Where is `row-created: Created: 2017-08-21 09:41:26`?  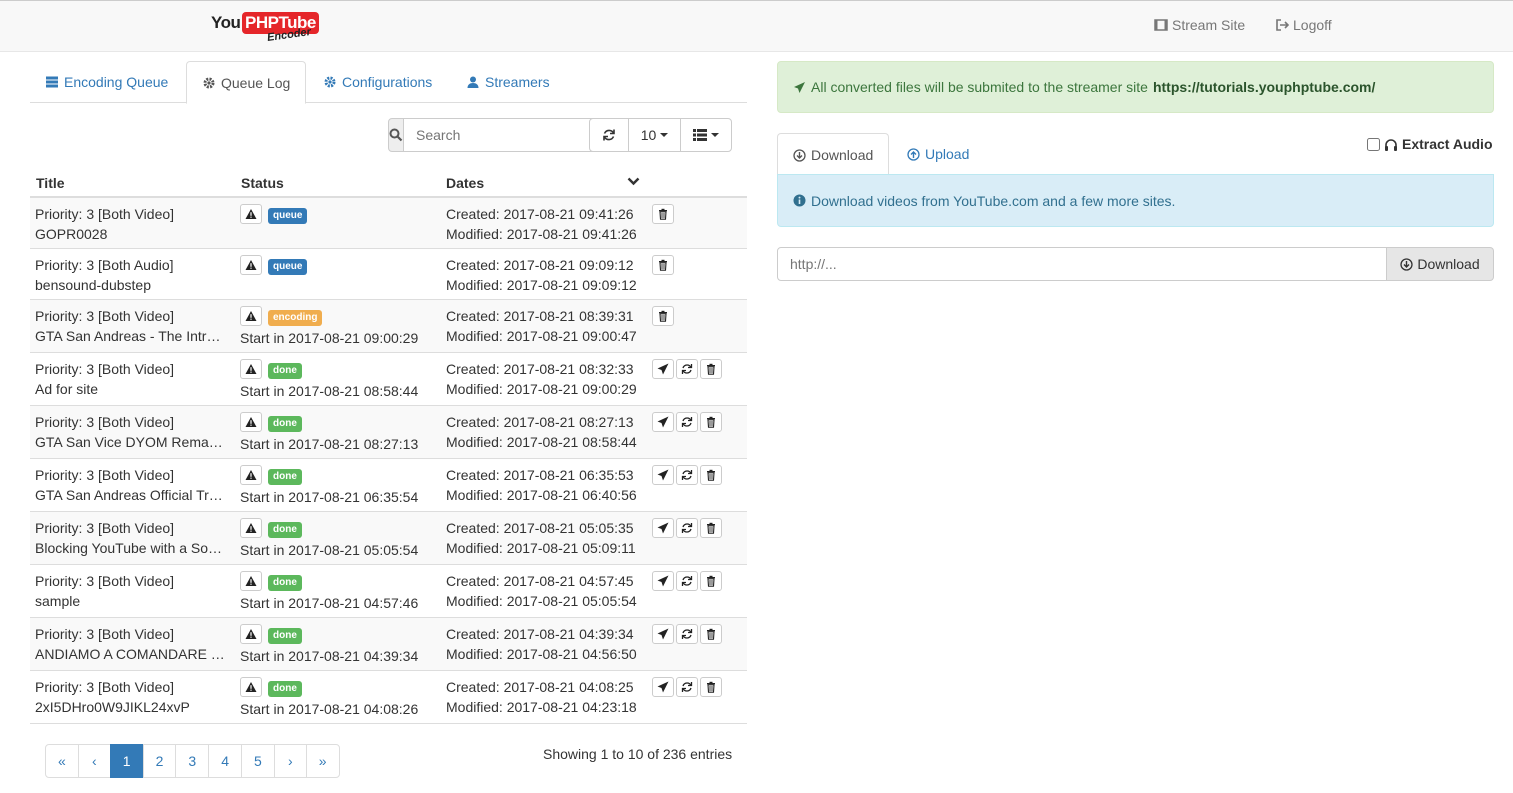
row-created: Created: 2017-08-21 09:41:26 is located at coordinates (540, 214).